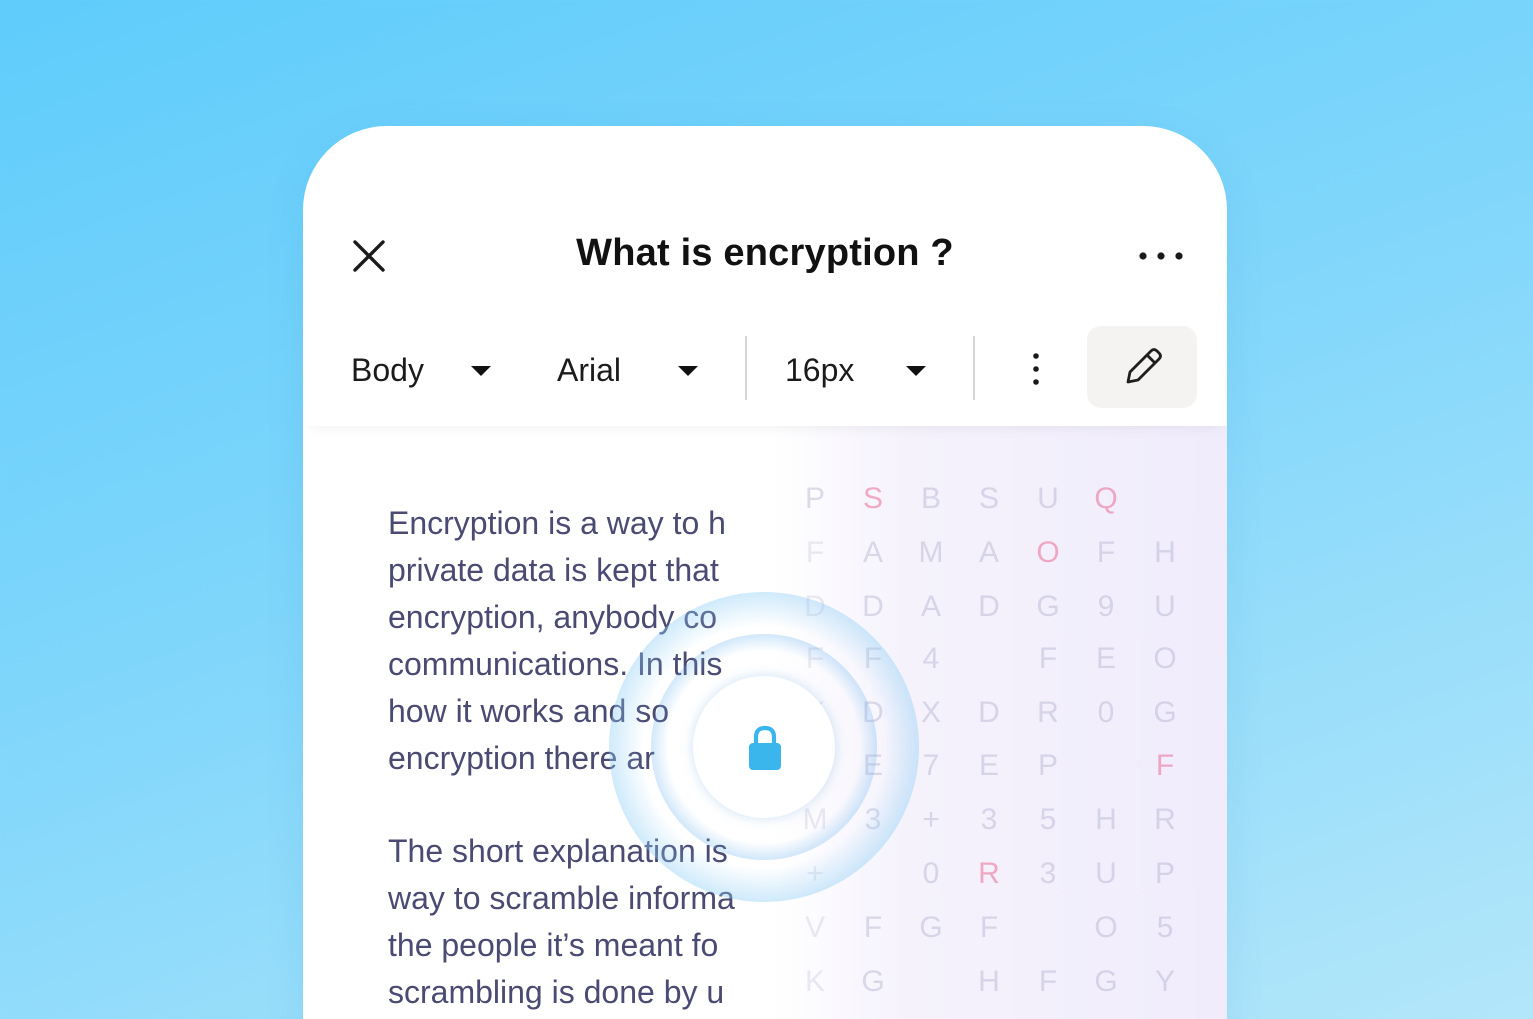 This screenshot has height=1019, width=1533. What do you see at coordinates (814, 981) in the screenshot?
I see `cipher-char: K` at bounding box center [814, 981].